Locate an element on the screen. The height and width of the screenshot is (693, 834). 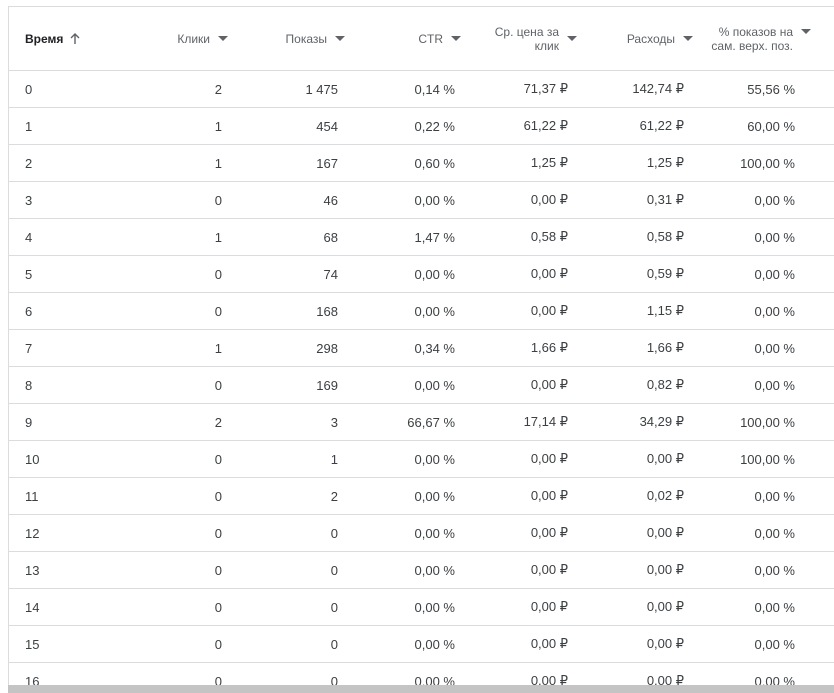
cell-time: 1 is located at coordinates (67, 126).